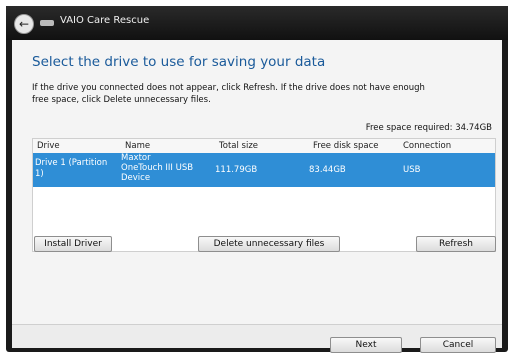 This screenshot has width=518, height=360. Describe the element at coordinates (39, 174) in the screenshot. I see `cell-drive-line2: 1)` at that location.